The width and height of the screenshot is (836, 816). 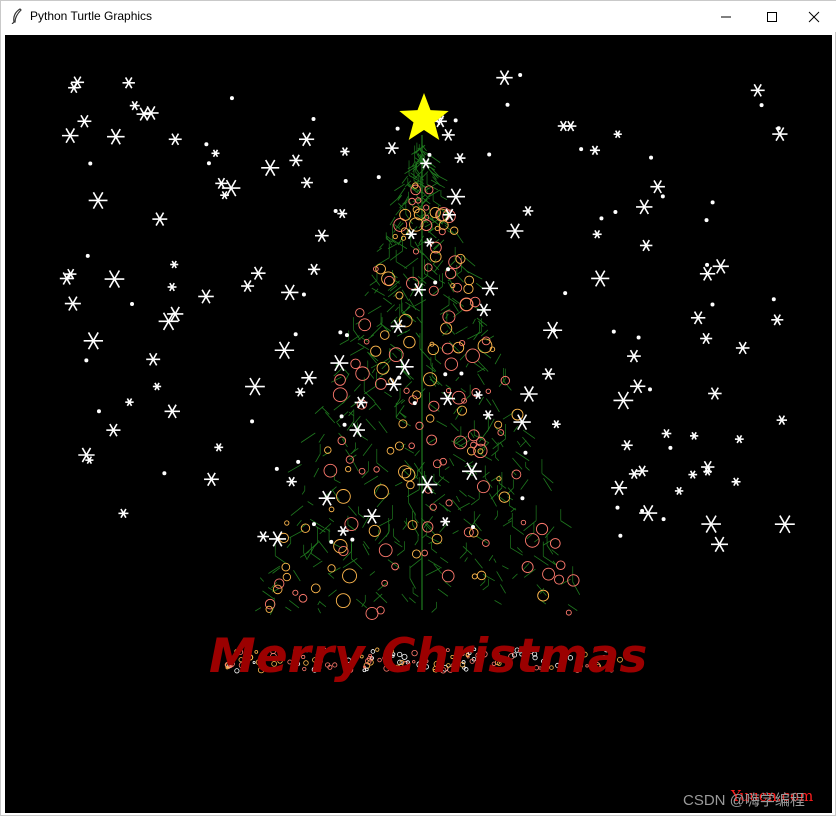 I want to click on close-button, so click(x=813, y=16).